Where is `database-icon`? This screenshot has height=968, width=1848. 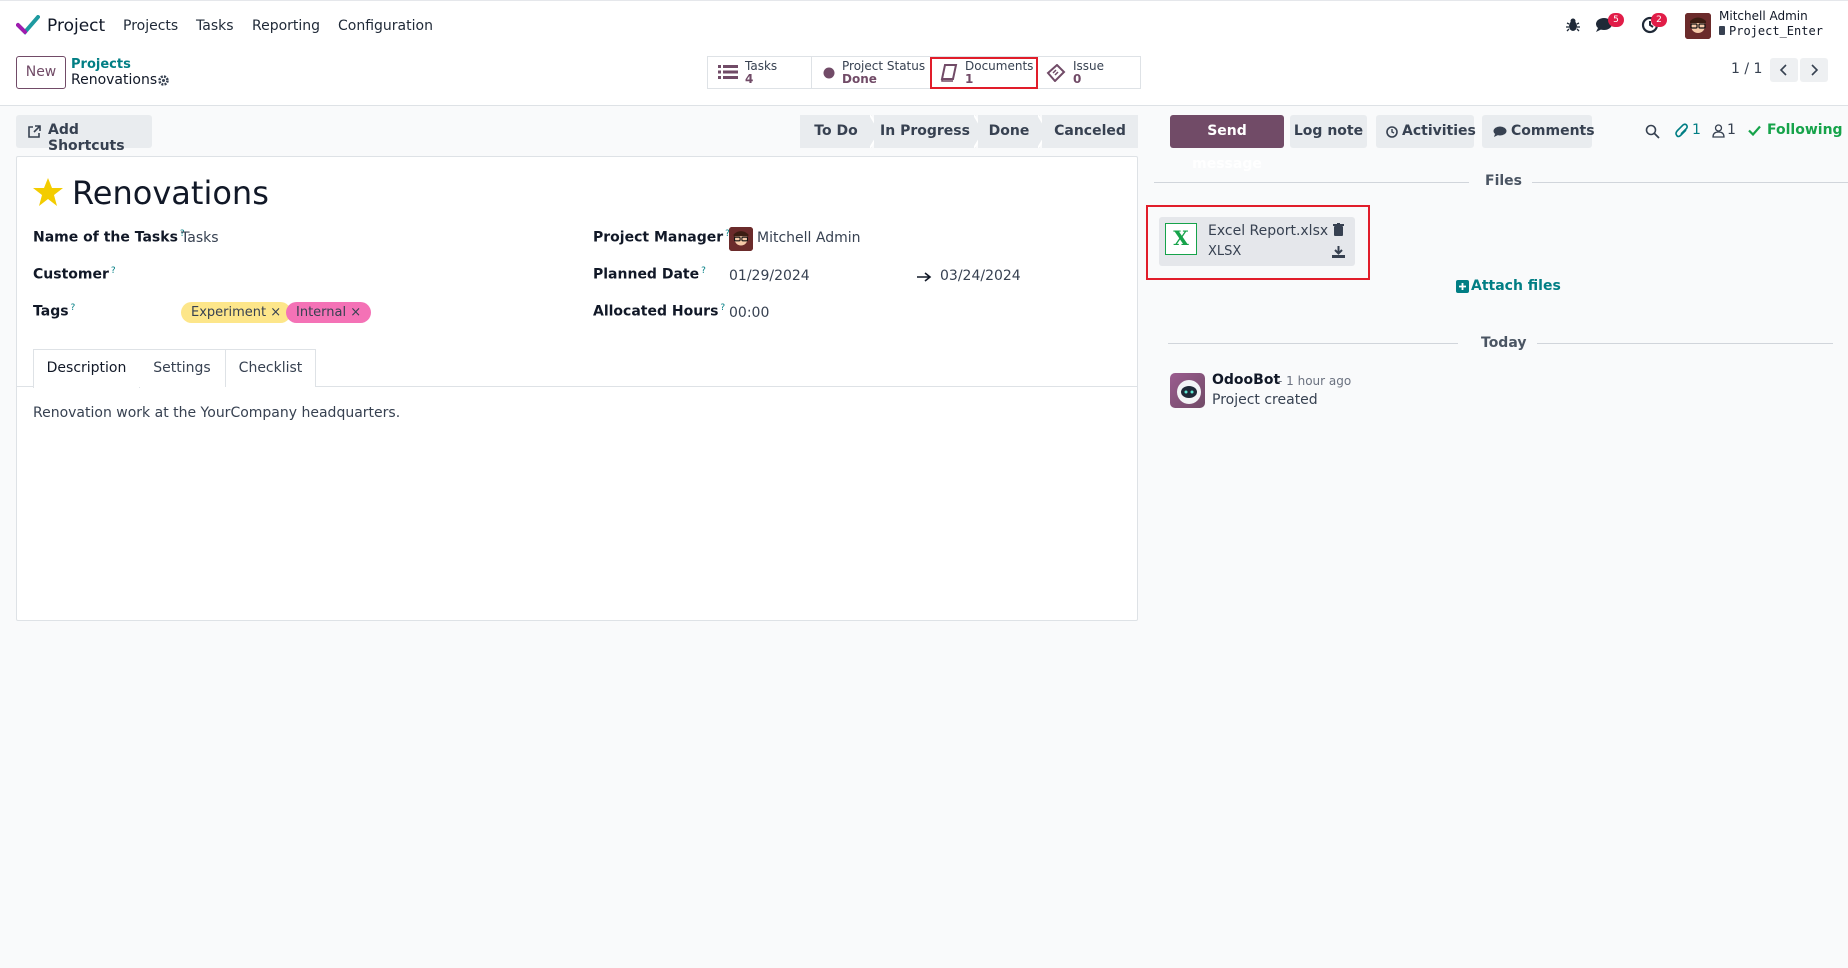 database-icon is located at coordinates (1722, 30).